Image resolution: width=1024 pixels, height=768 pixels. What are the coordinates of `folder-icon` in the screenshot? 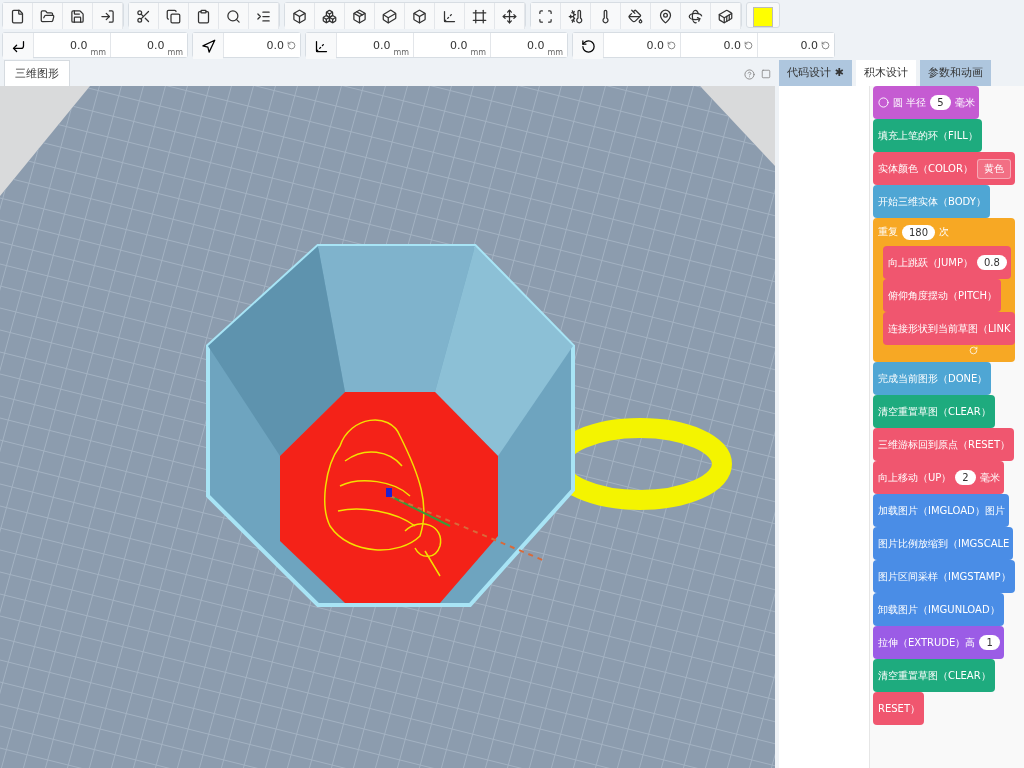 It's located at (47, 16).